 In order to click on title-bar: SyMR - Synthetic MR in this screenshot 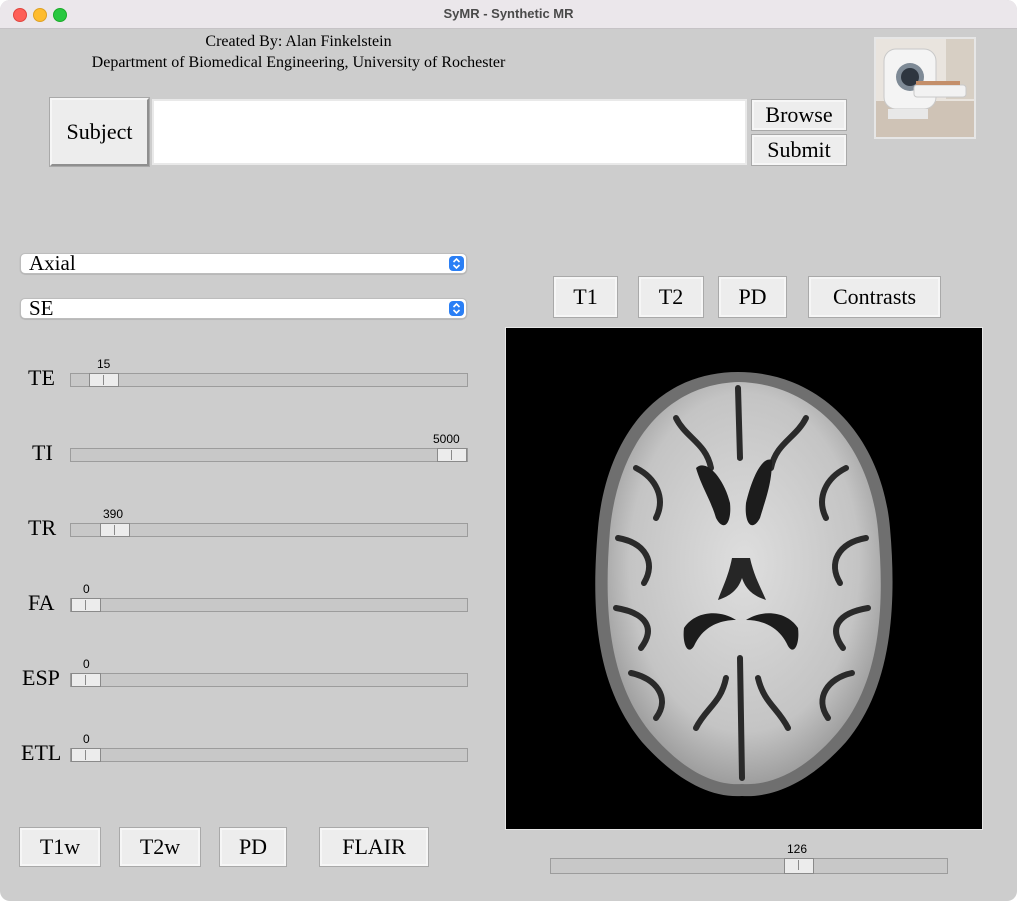, I will do `click(508, 14)`.